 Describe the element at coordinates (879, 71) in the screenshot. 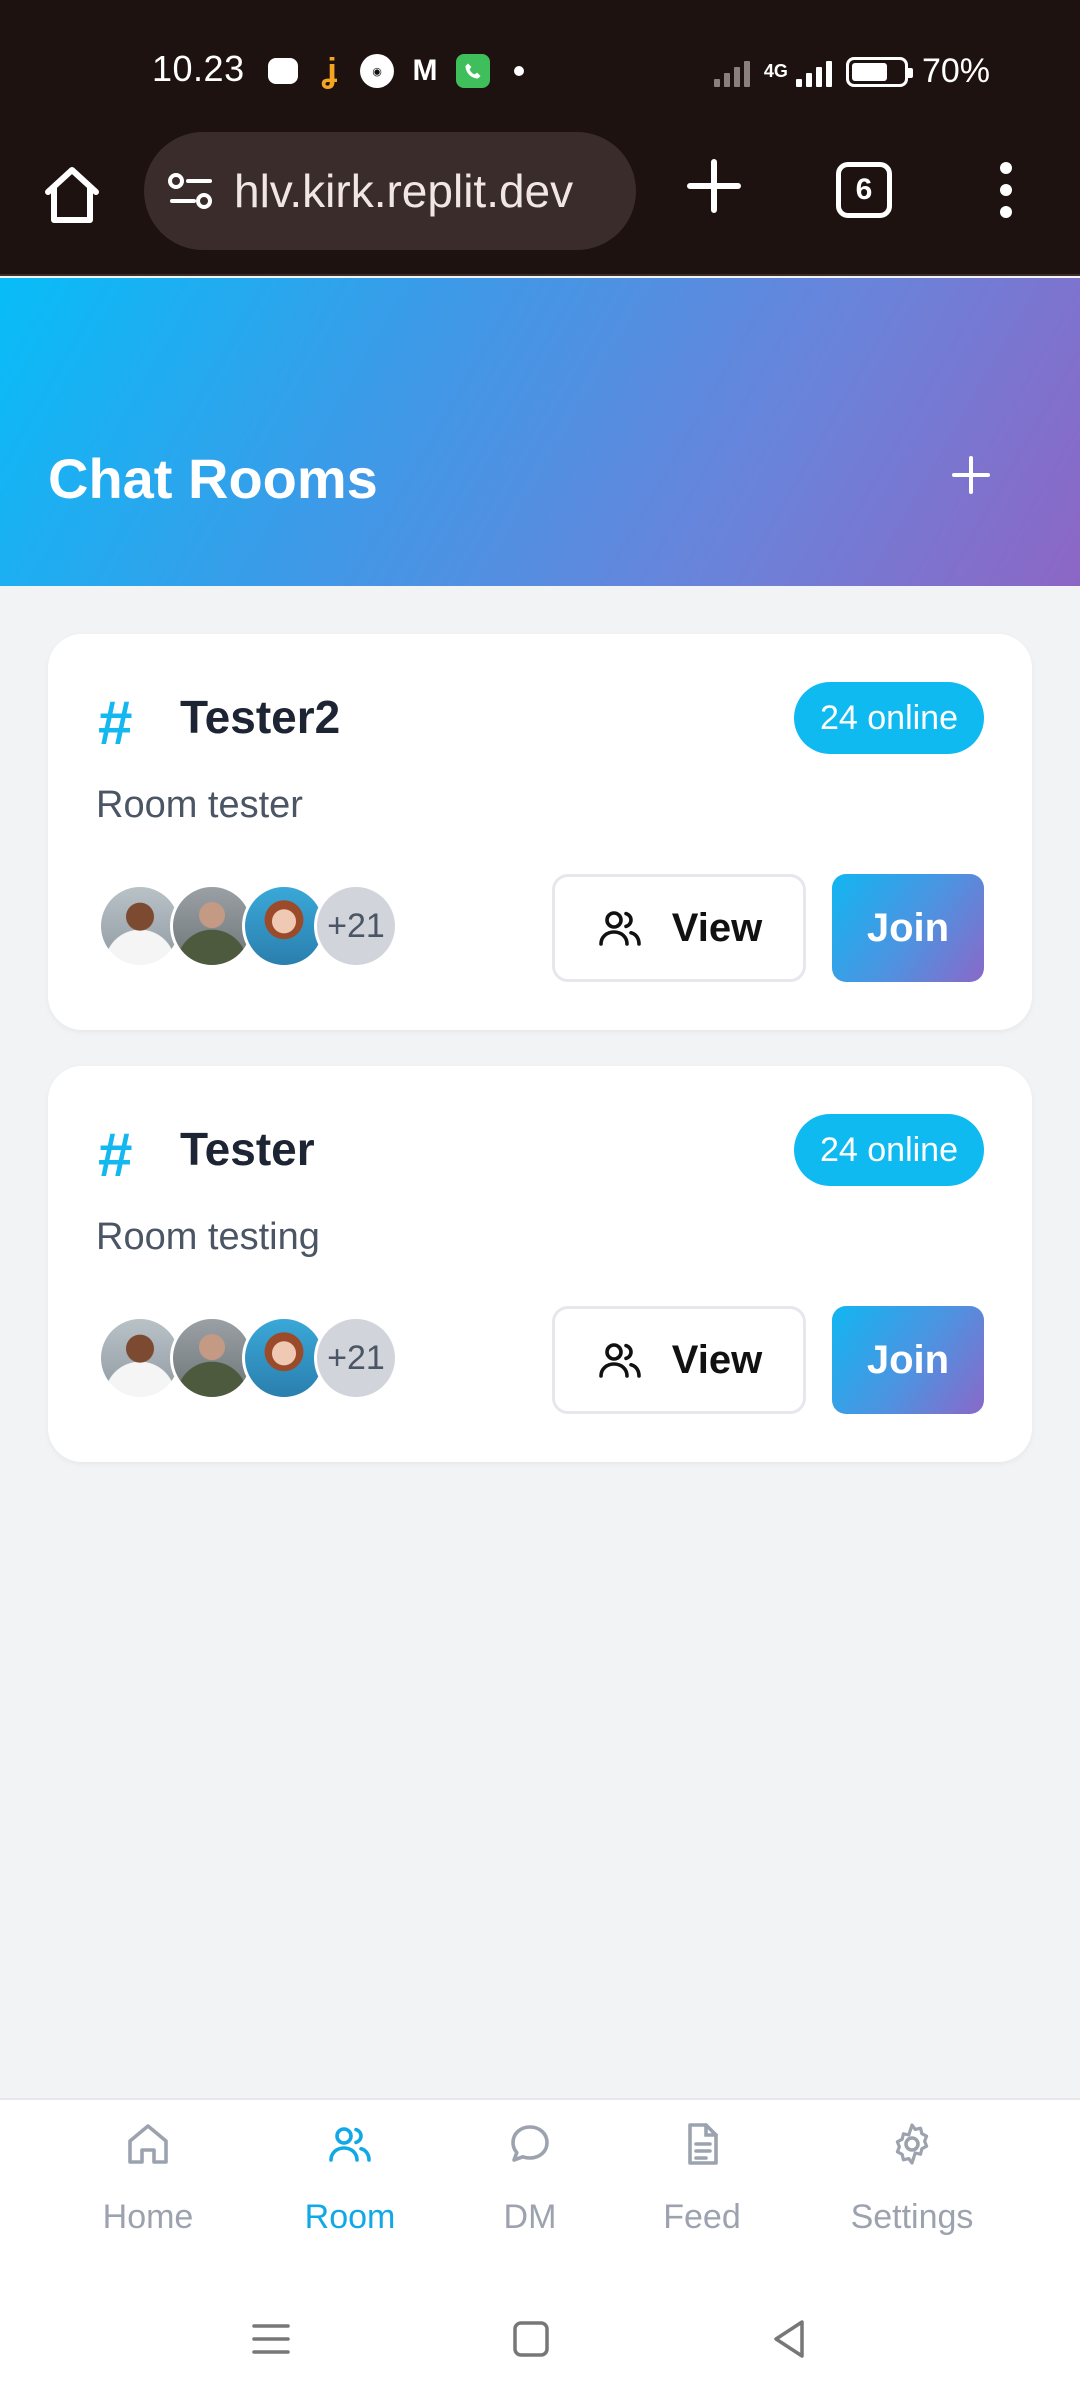

I see `battery-icon` at that location.